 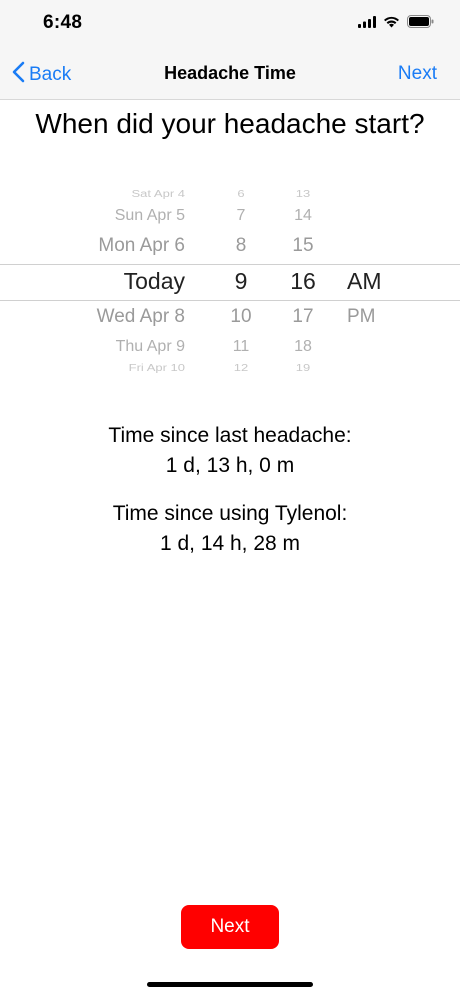 I want to click on date-option: Sat Apr 4, so click(x=112, y=193).